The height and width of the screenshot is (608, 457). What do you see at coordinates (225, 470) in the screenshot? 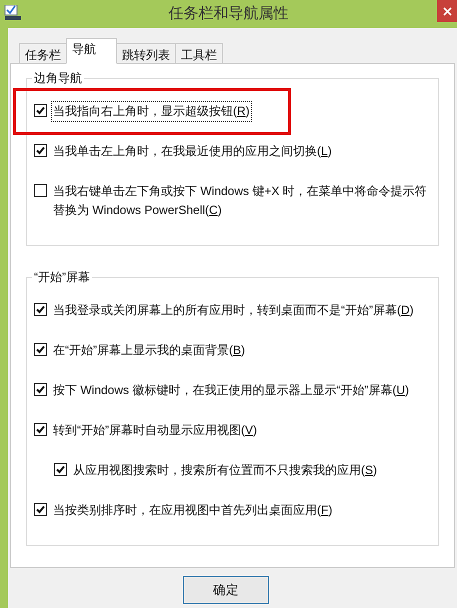
I see `checkbox-label: 从应用视图搜索时，搜索所有位置而不只搜索我的应用(S)` at bounding box center [225, 470].